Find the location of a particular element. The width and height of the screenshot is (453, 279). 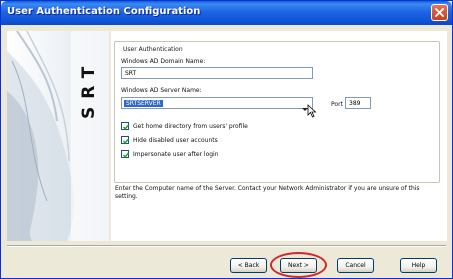

banner-logo: SRT is located at coordinates (90, 91).